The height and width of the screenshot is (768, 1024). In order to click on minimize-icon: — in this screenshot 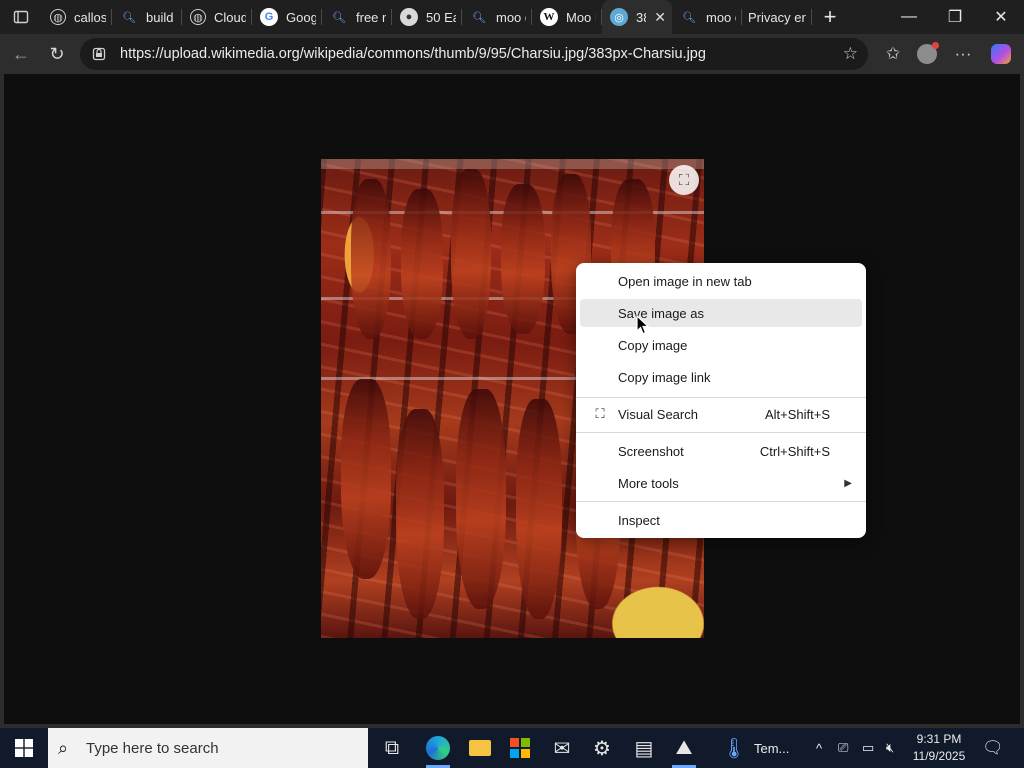, I will do `click(909, 16)`.